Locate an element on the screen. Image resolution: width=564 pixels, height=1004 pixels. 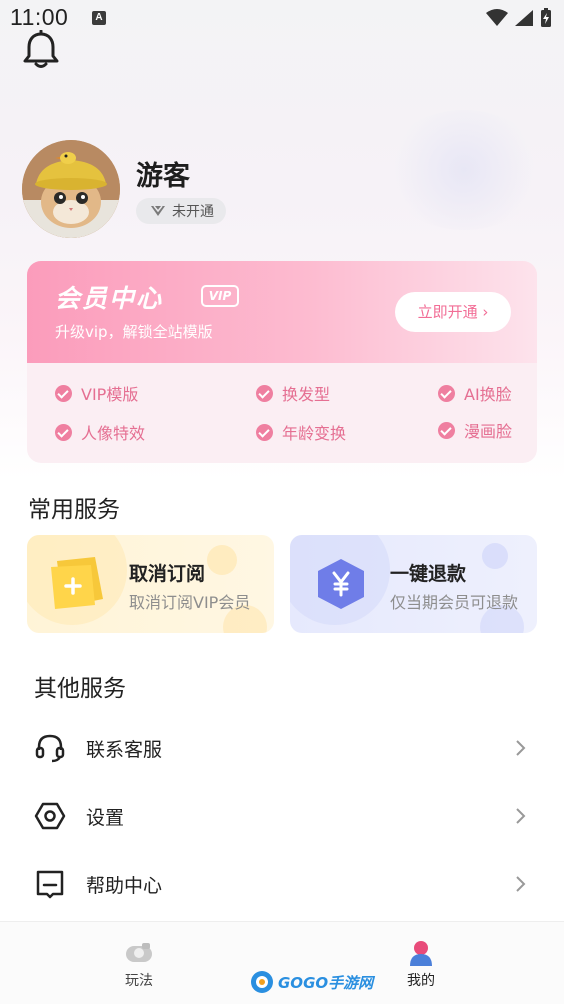
settings-label: 设置 is located at coordinates (105, 817).